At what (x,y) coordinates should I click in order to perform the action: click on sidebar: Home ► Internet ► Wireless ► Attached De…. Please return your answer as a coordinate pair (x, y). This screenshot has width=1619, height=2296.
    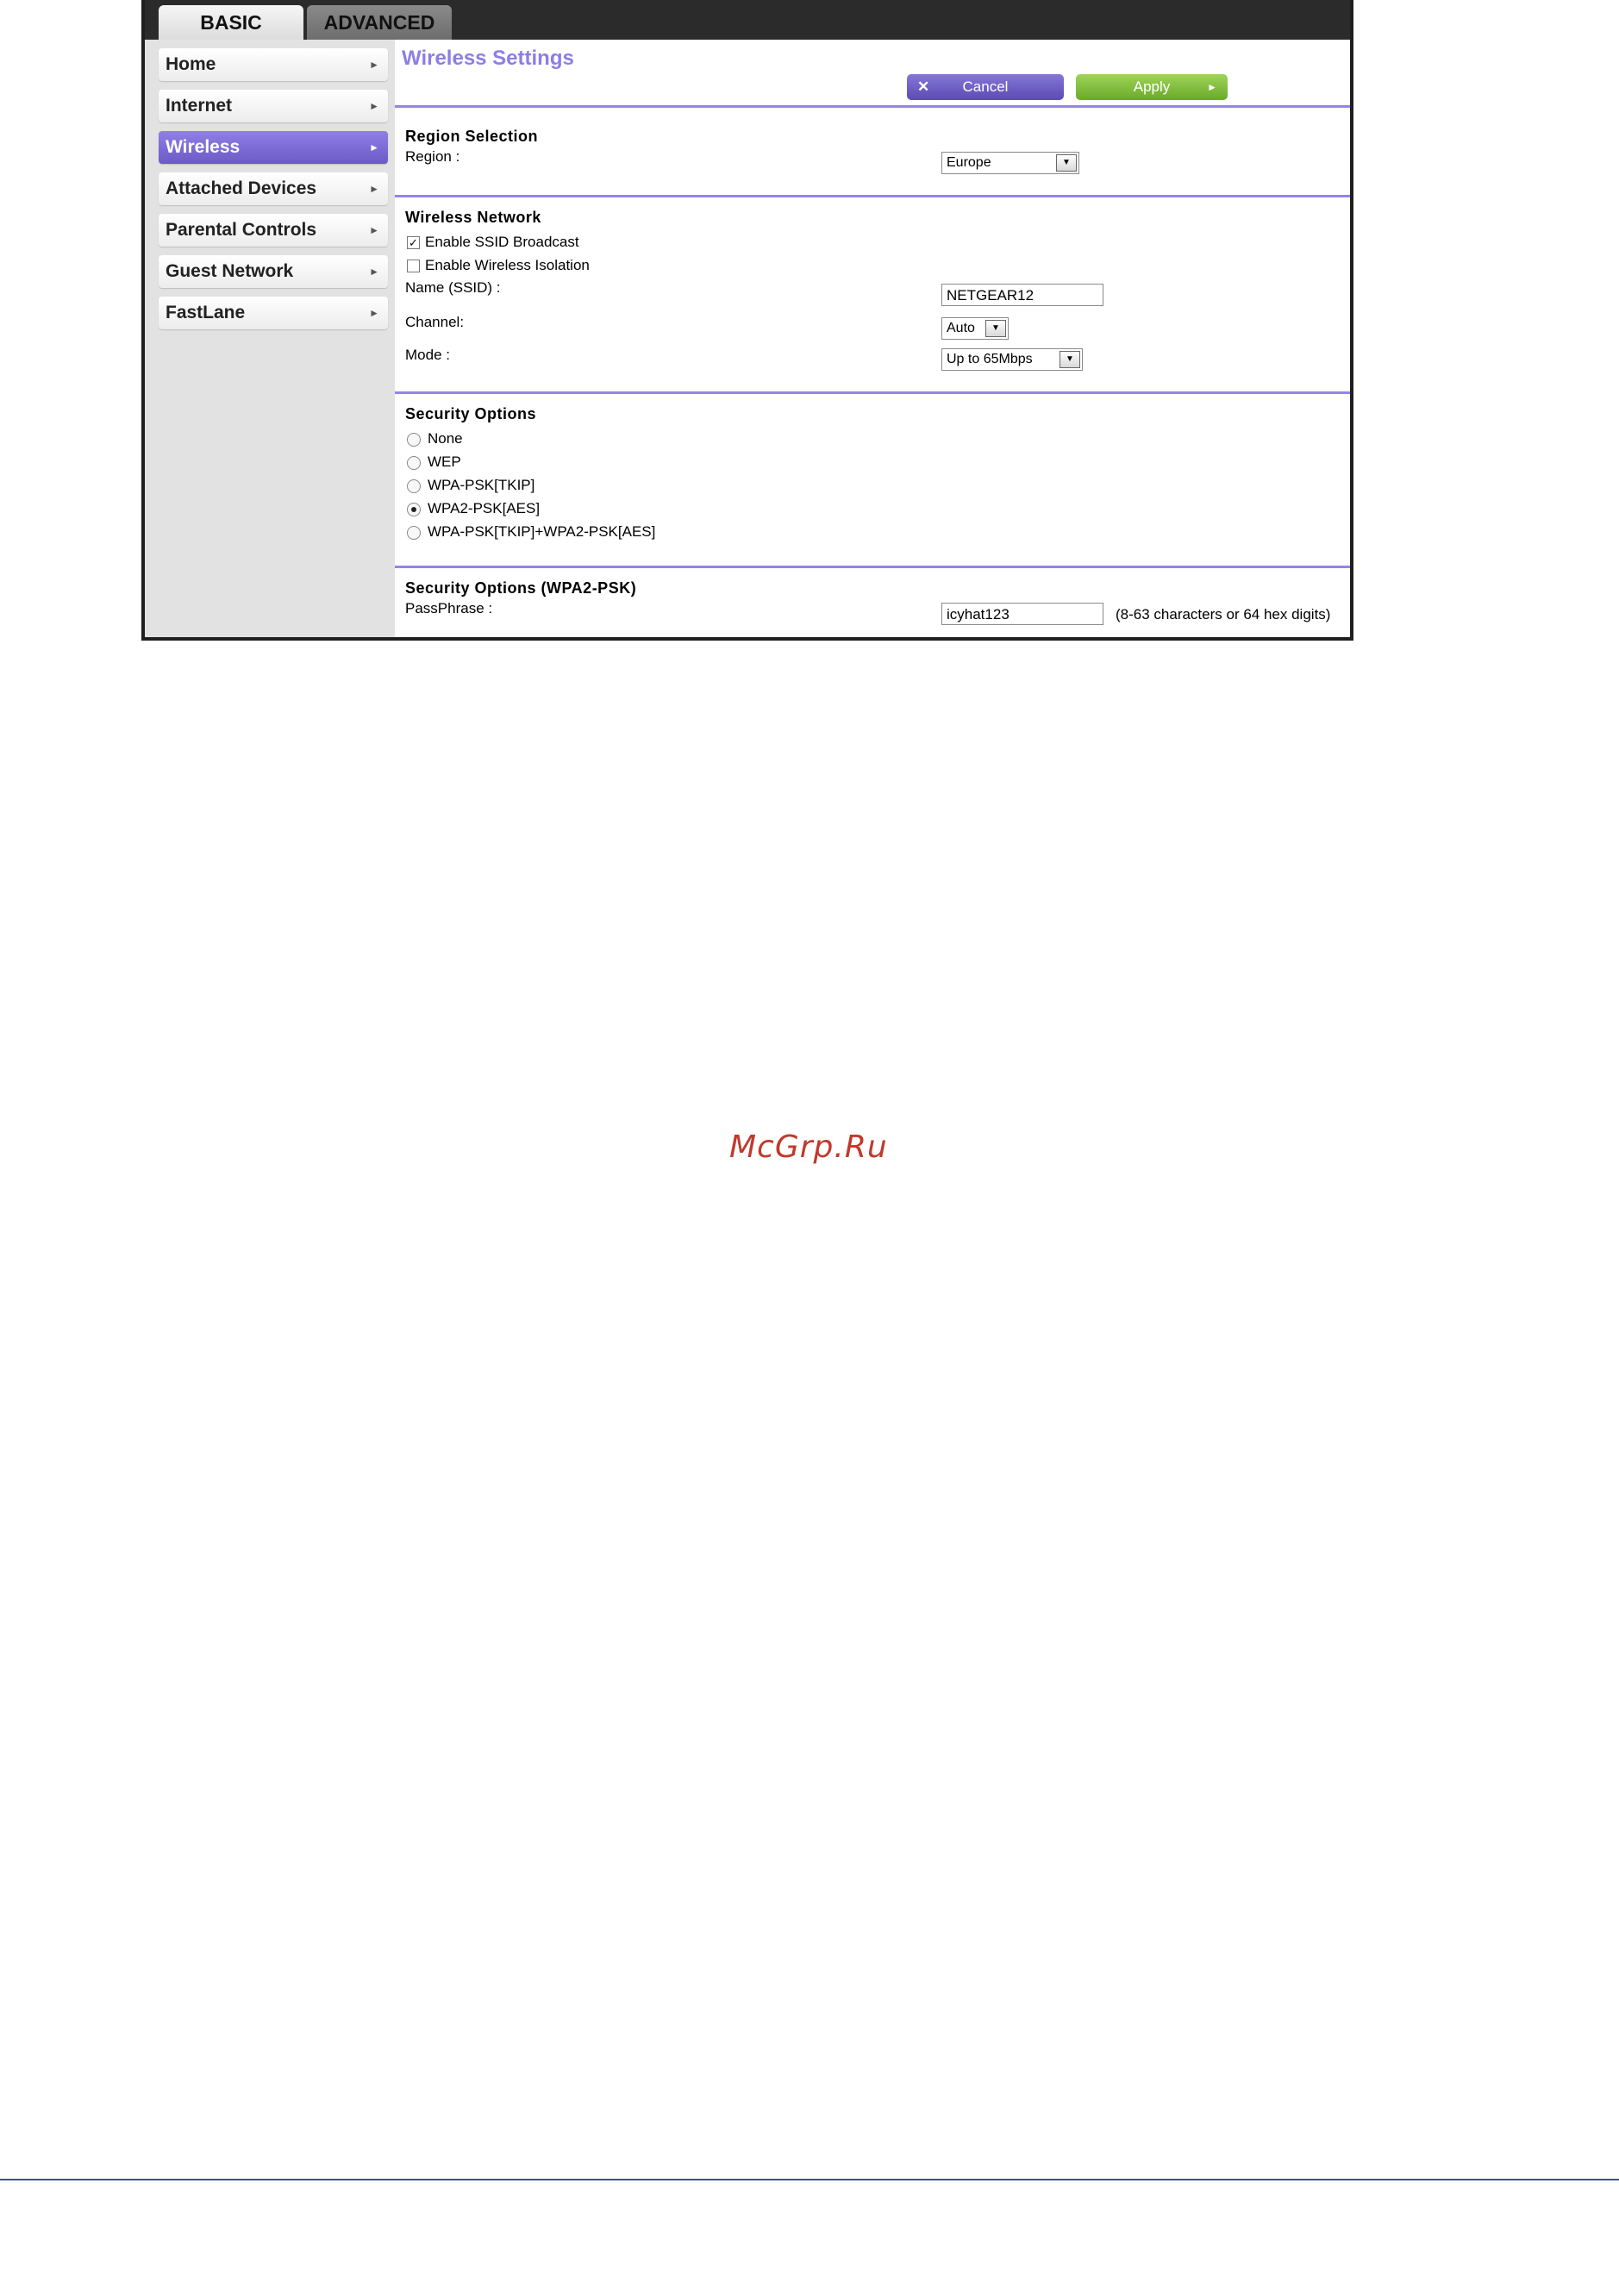
    Looking at the image, I should click on (270, 338).